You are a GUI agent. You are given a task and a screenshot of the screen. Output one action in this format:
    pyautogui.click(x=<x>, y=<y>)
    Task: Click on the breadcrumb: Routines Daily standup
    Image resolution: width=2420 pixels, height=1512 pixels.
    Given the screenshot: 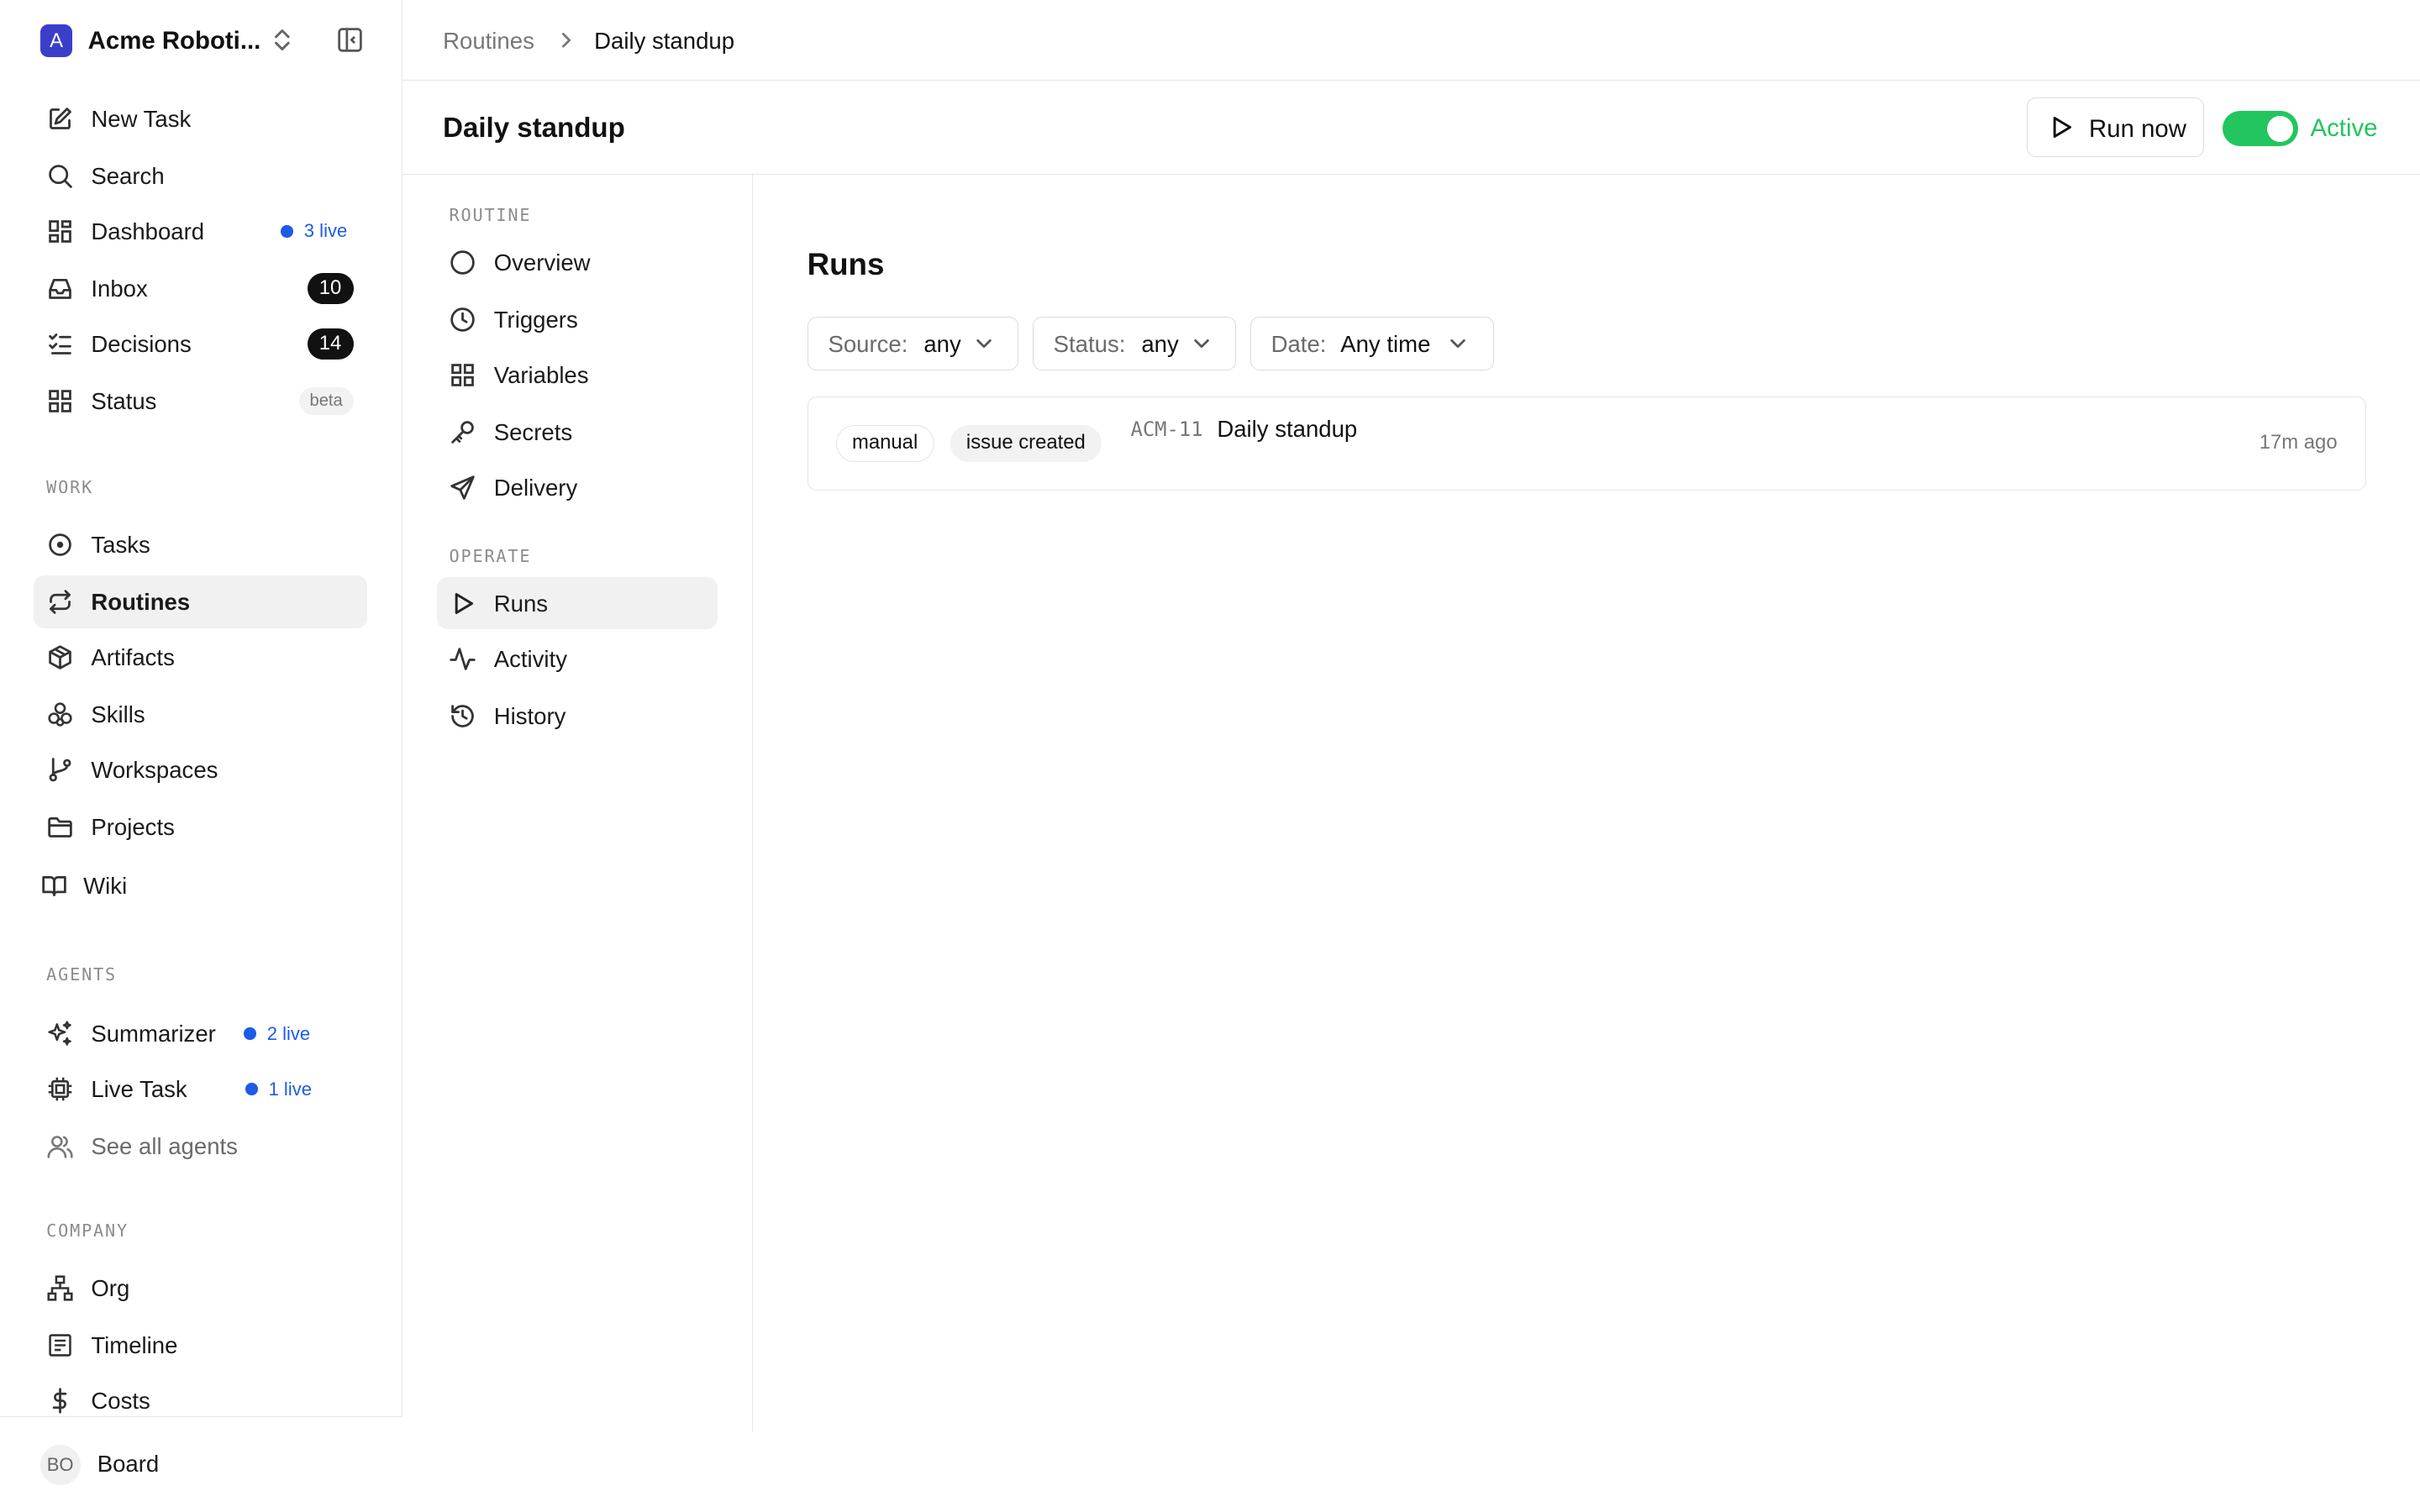 What is the action you would take?
    pyautogui.click(x=1411, y=40)
    